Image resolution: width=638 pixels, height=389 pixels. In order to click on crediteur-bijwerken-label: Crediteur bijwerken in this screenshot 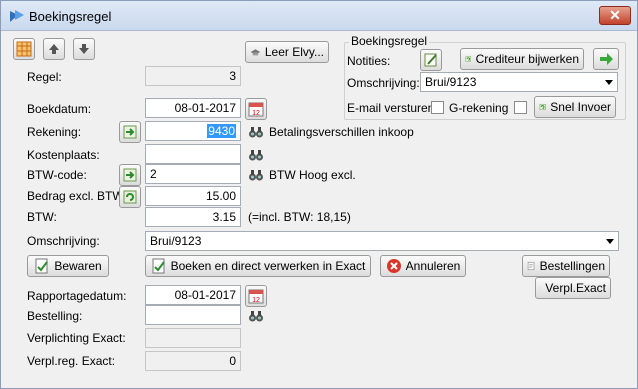, I will do `click(527, 59)`.